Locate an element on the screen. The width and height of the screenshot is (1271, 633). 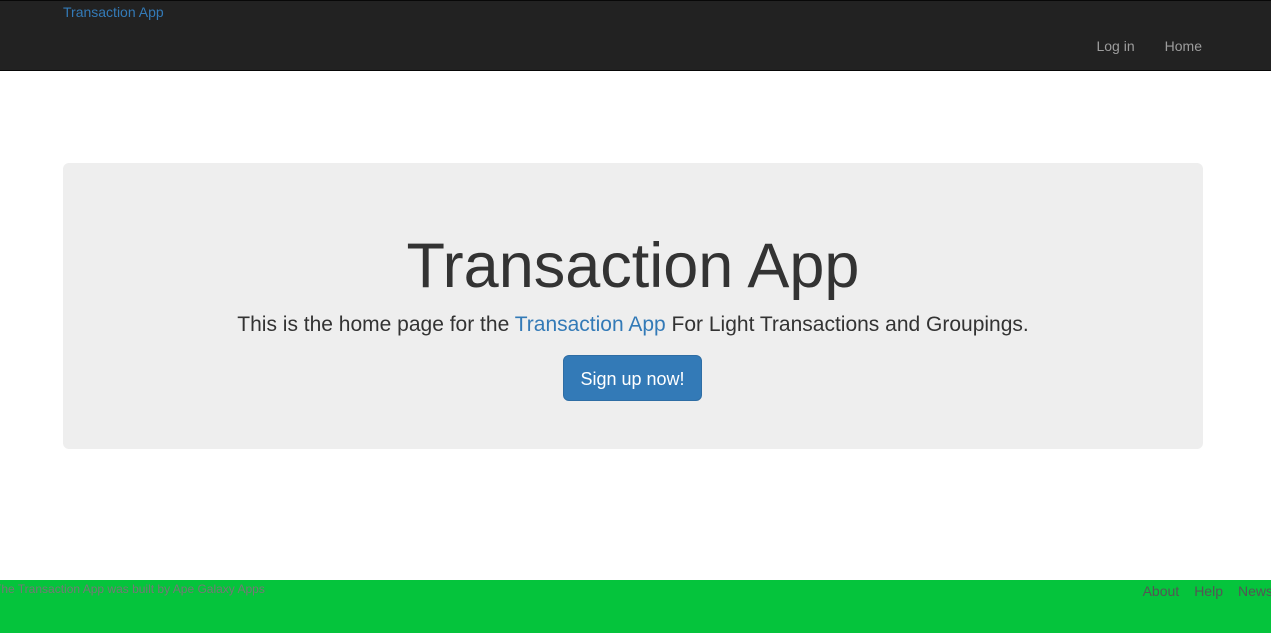
footer-news-link: News is located at coordinates (1254, 591).